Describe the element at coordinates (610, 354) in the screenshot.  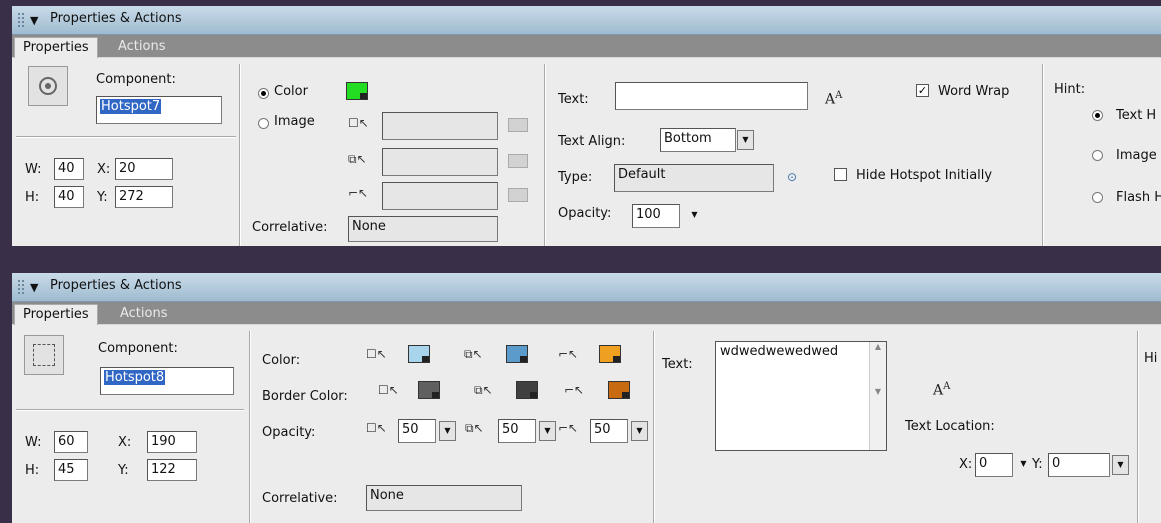
I see `color-pressed-swatch` at that location.